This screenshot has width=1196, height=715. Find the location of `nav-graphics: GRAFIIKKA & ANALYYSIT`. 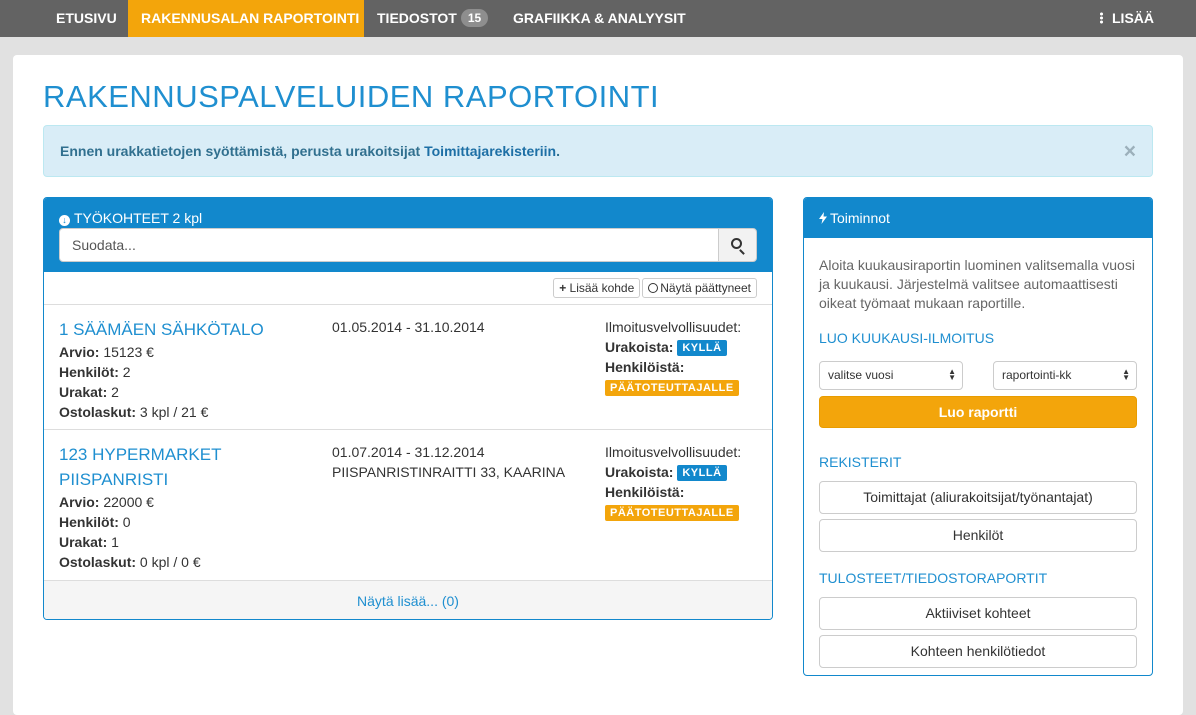

nav-graphics: GRAFIIKKA & ANALYYSIT is located at coordinates (599, 18).